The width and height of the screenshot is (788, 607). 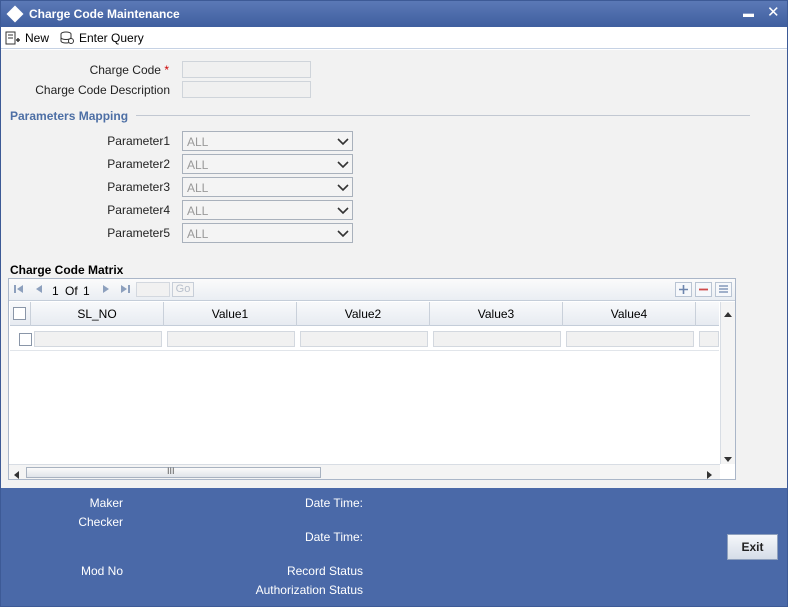 I want to click on database-query-icon, so click(x=67, y=38).